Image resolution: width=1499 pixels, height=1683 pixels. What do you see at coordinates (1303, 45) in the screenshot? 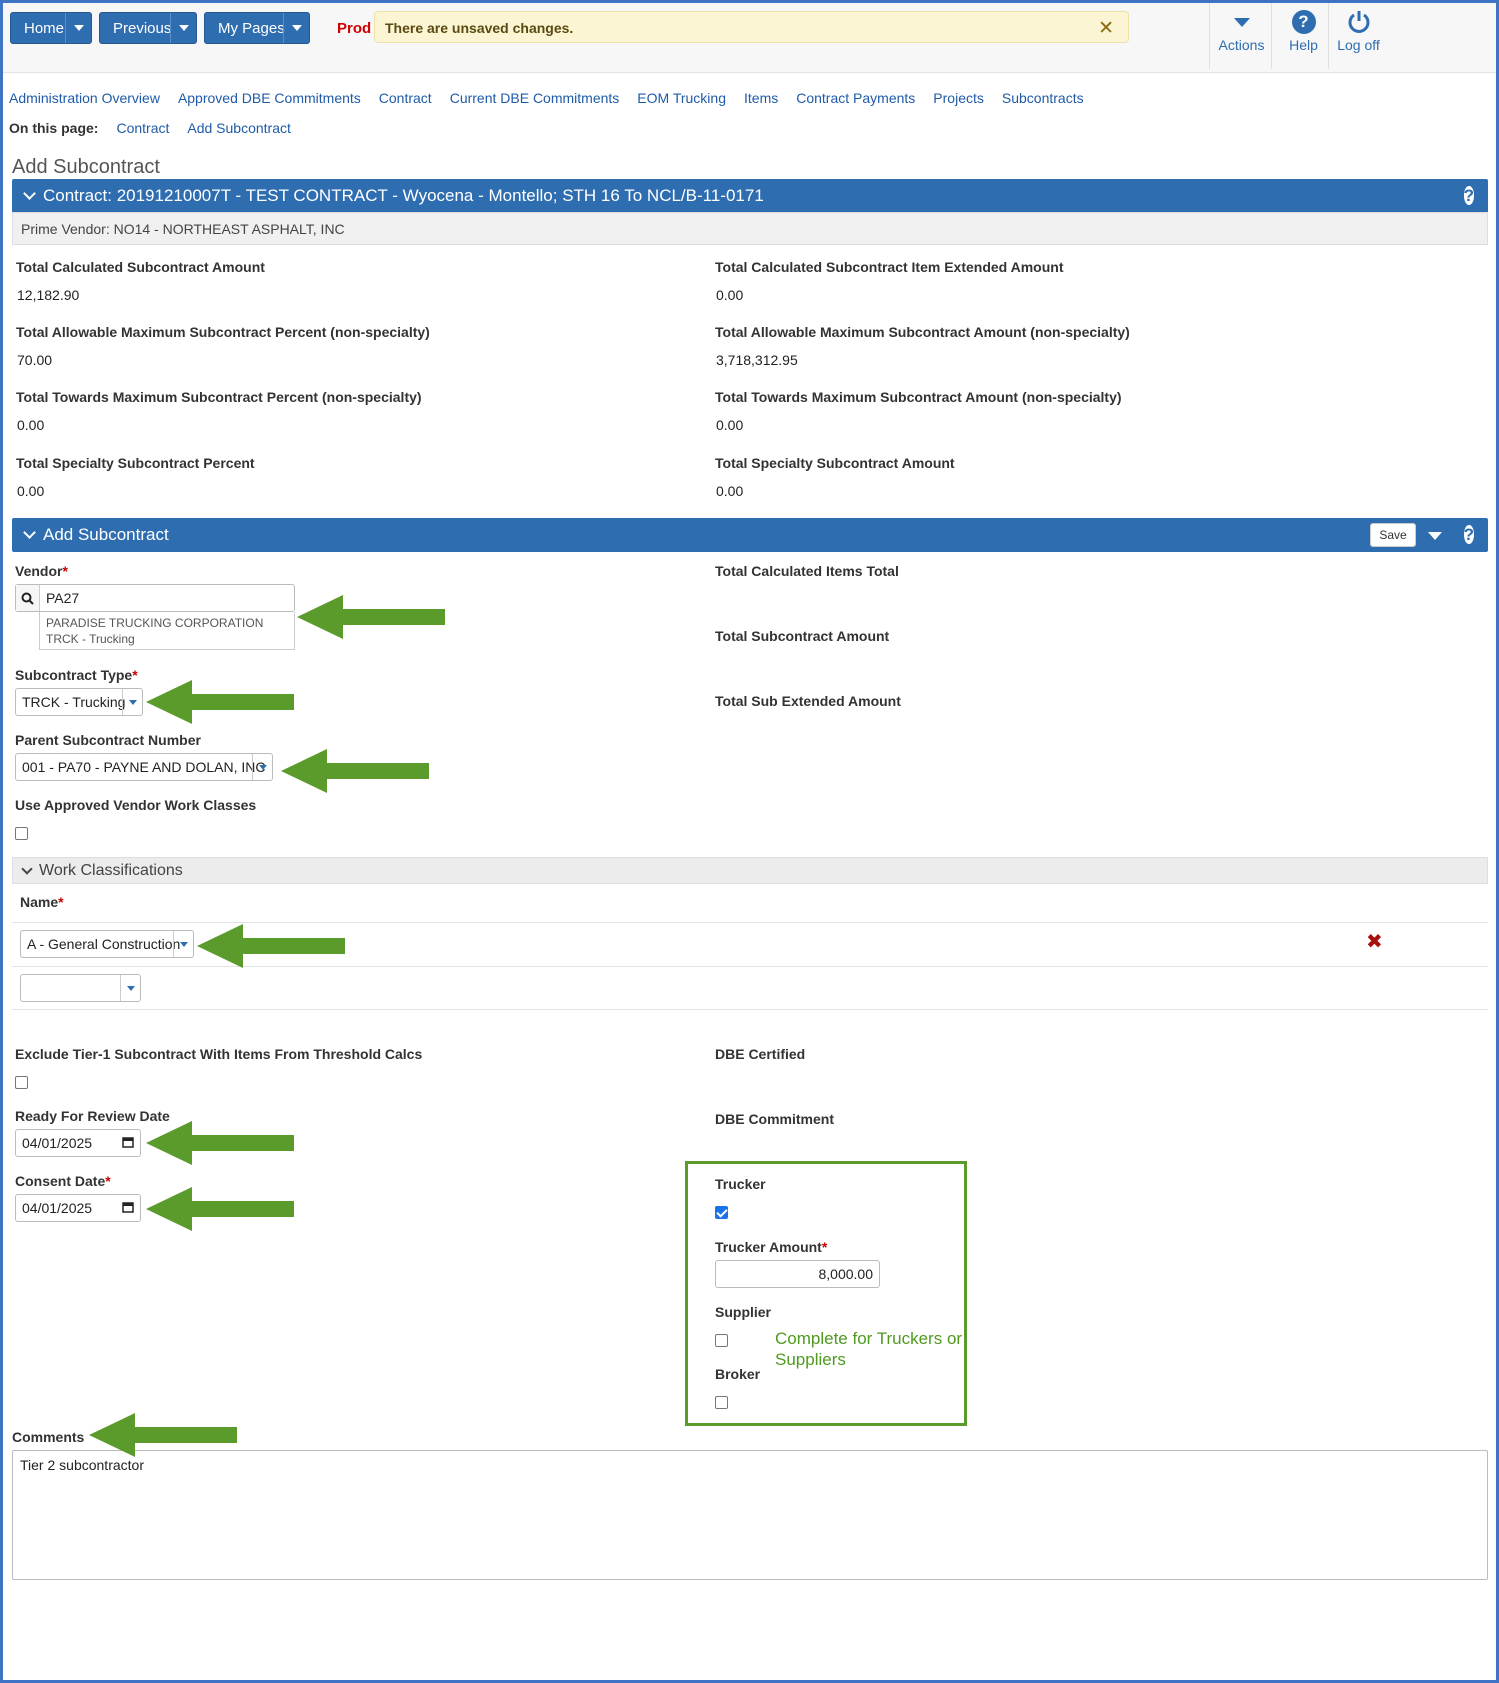
I see `help-label: Help` at bounding box center [1303, 45].